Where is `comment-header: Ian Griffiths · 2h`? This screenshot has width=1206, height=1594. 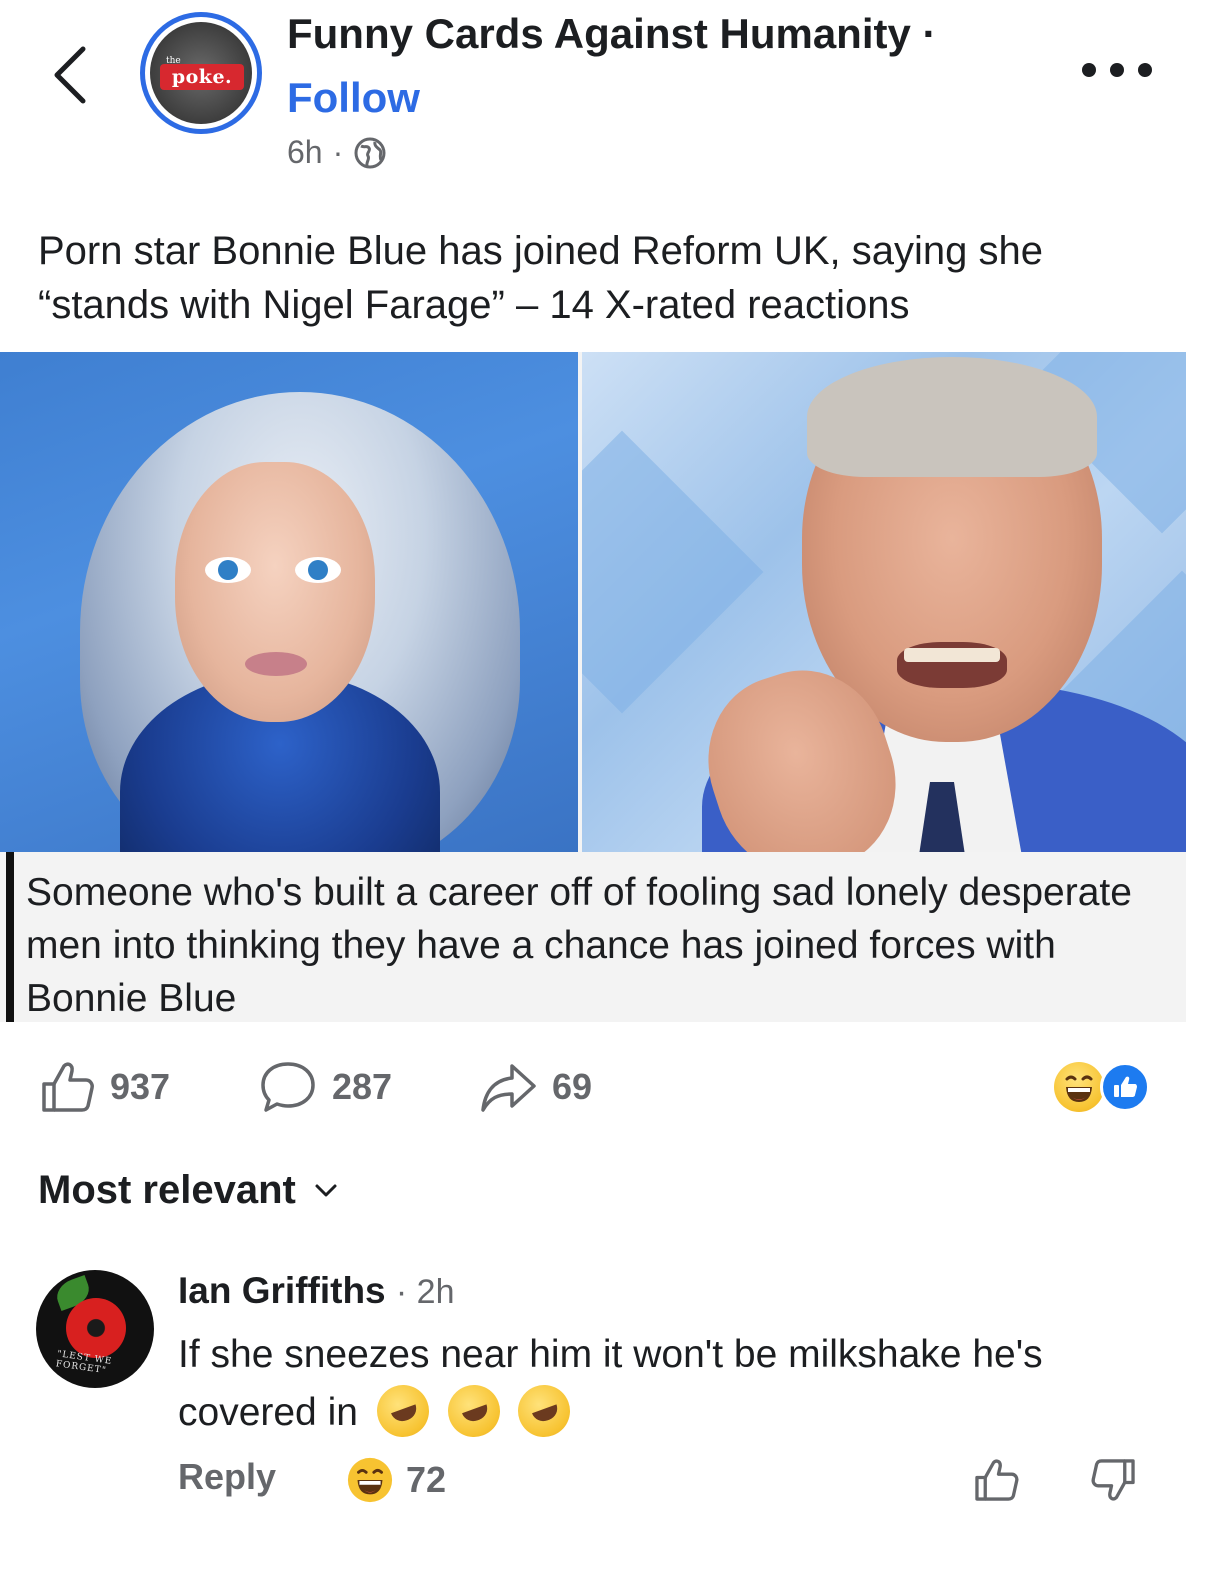 comment-header: Ian Griffiths · 2h is located at coordinates (316, 1291).